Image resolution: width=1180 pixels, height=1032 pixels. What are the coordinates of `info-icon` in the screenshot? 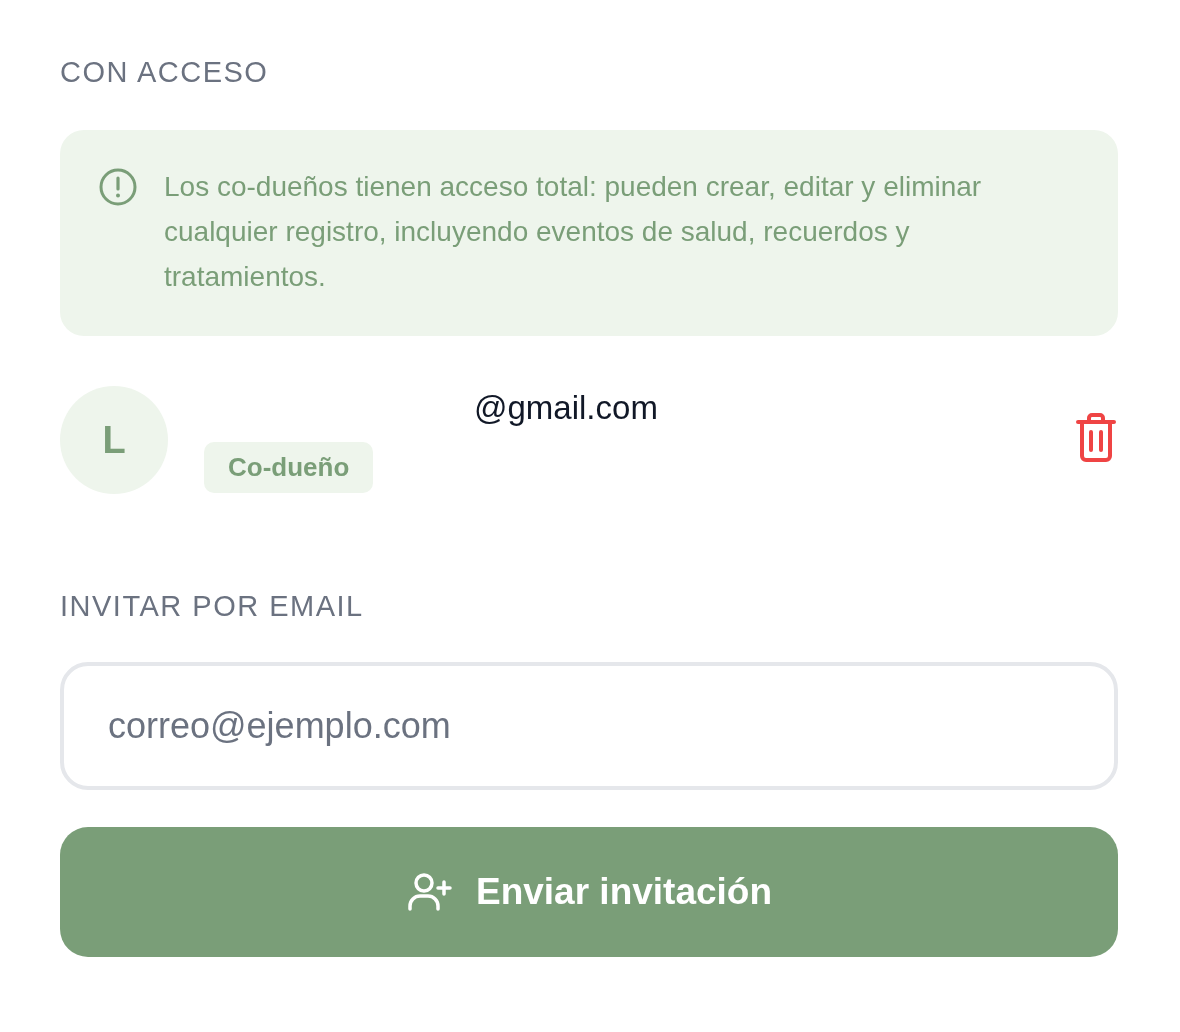 It's located at (118, 187).